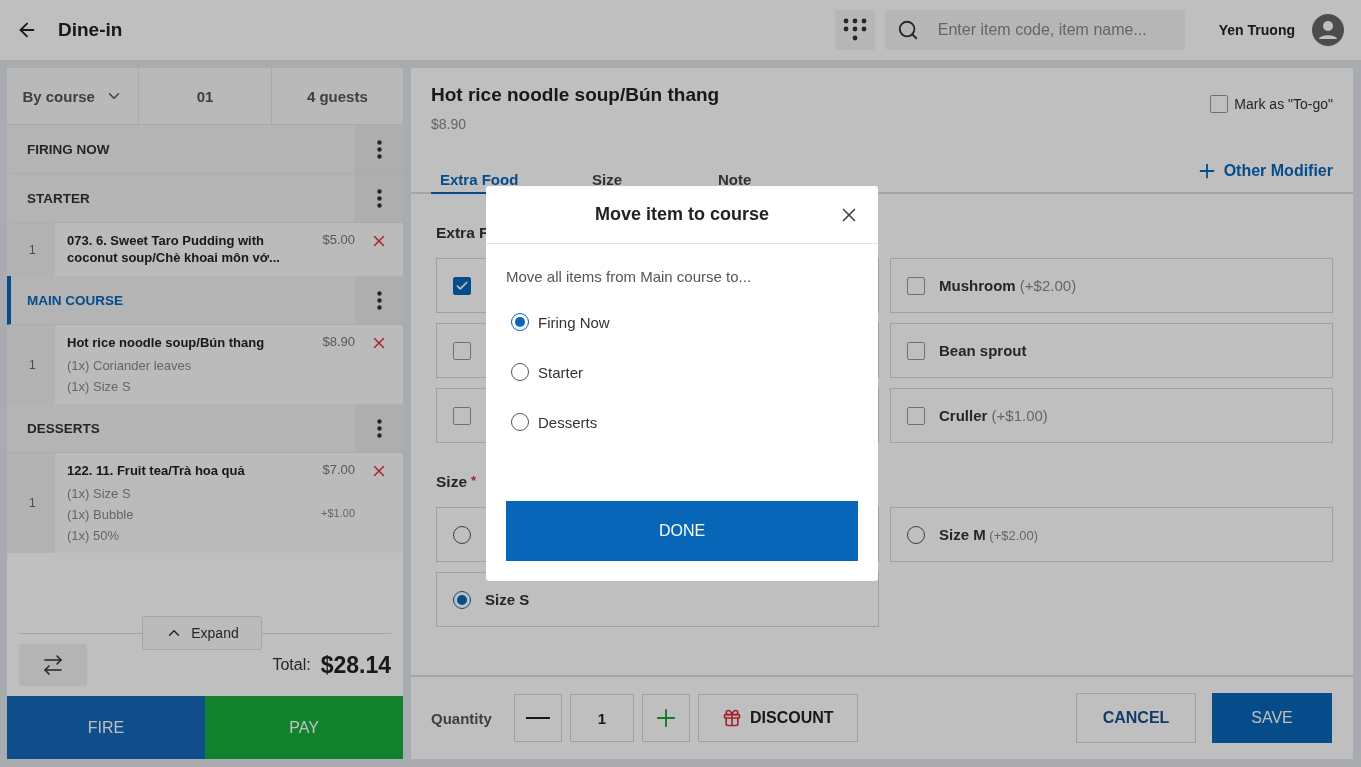  What do you see at coordinates (1264, 176) in the screenshot?
I see `other-modifier-link: Other Modifier` at bounding box center [1264, 176].